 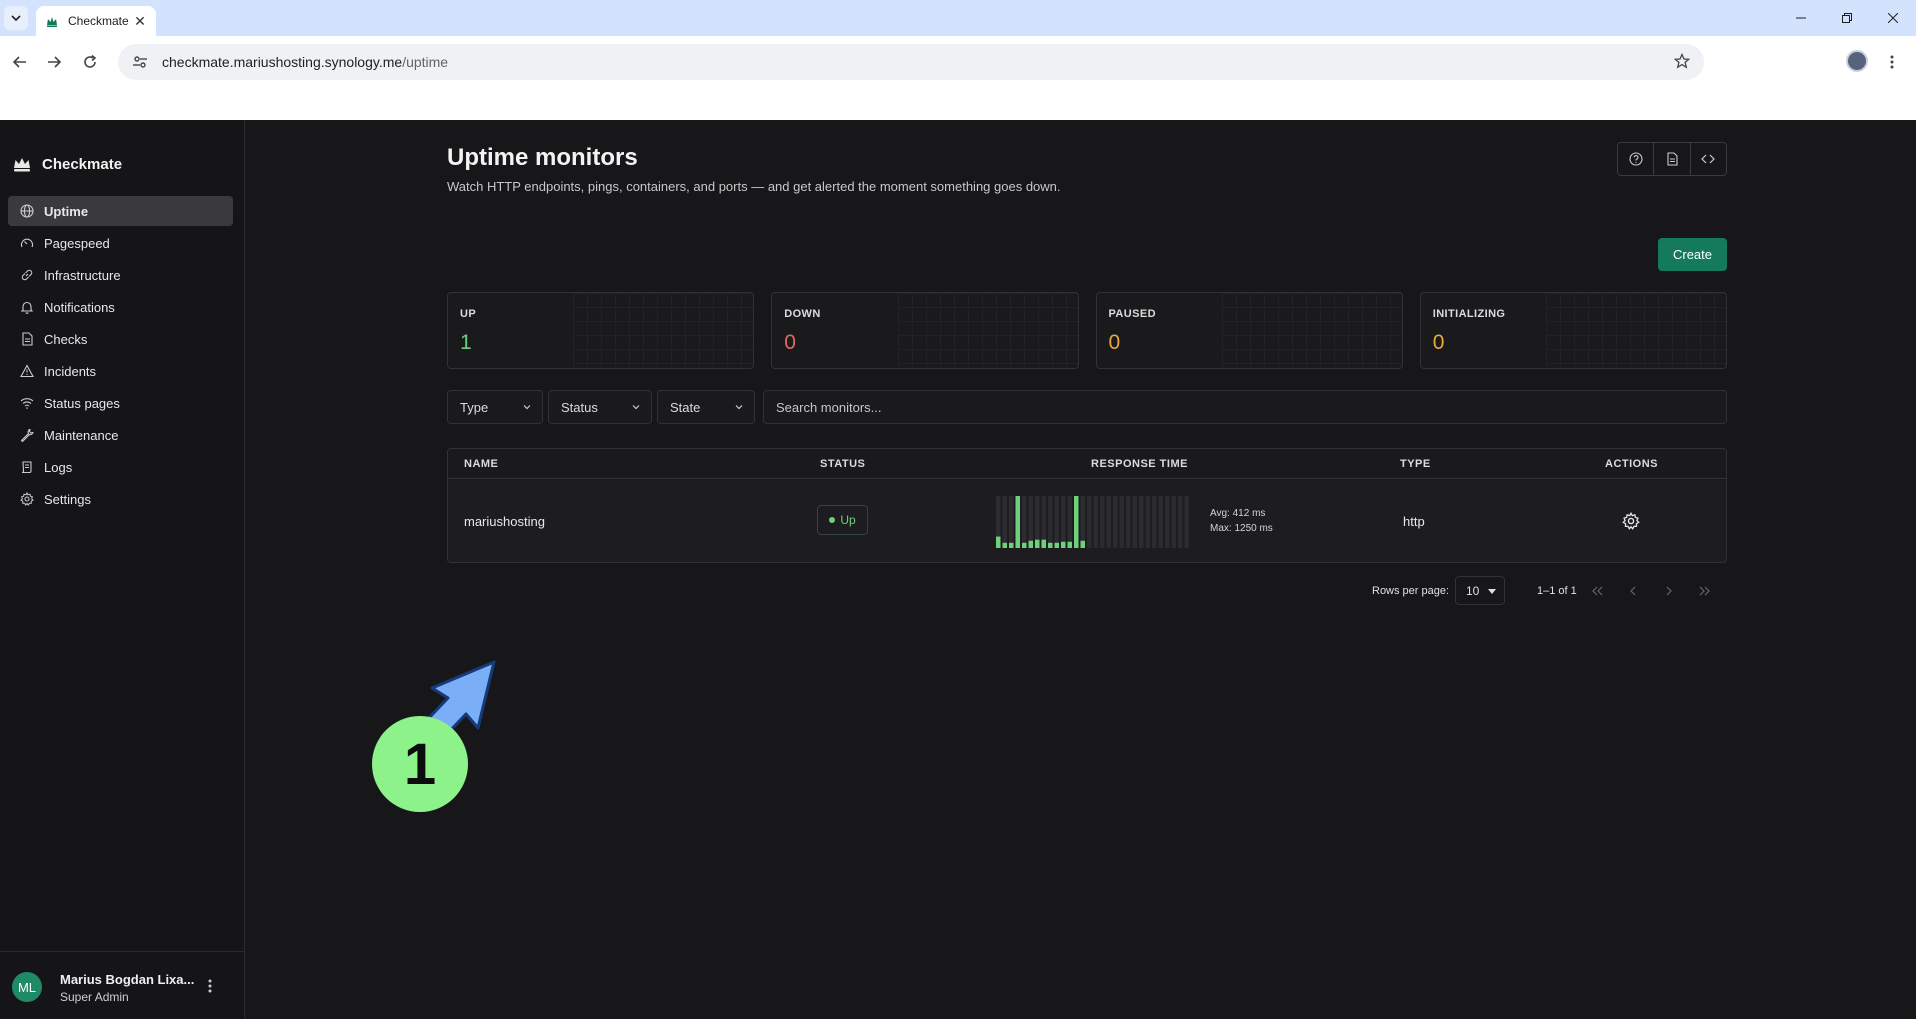 I want to click on tab-title: Checkmate, so click(x=98, y=21).